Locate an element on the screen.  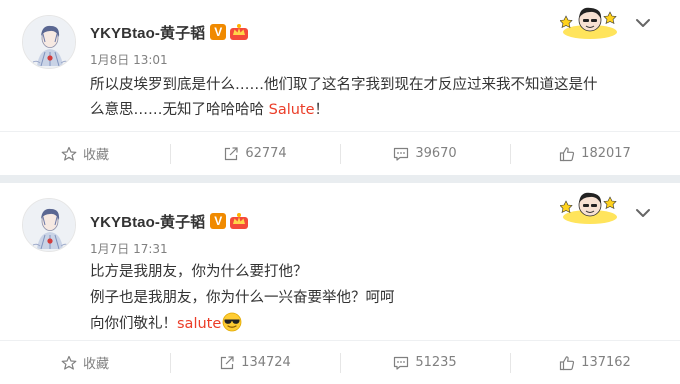
post-text-line: 么意思……无知了哈哈哈哈 Salute！ is located at coordinates (370, 110).